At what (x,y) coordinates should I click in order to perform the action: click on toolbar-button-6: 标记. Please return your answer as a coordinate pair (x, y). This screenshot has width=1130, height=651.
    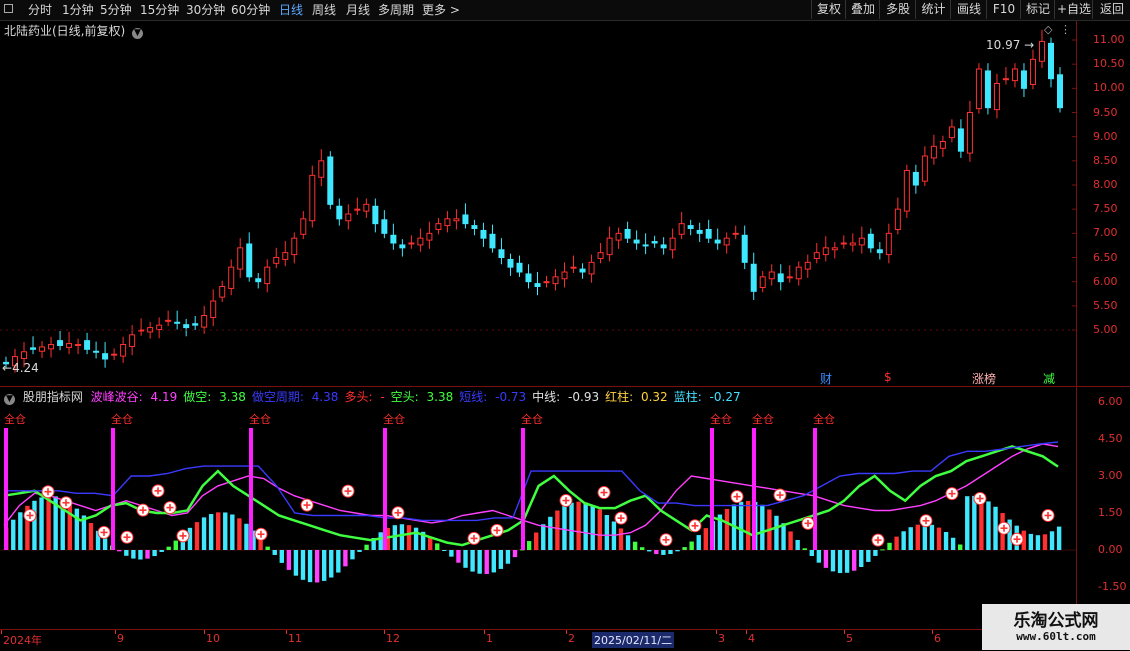
    Looking at the image, I should click on (1037, 9).